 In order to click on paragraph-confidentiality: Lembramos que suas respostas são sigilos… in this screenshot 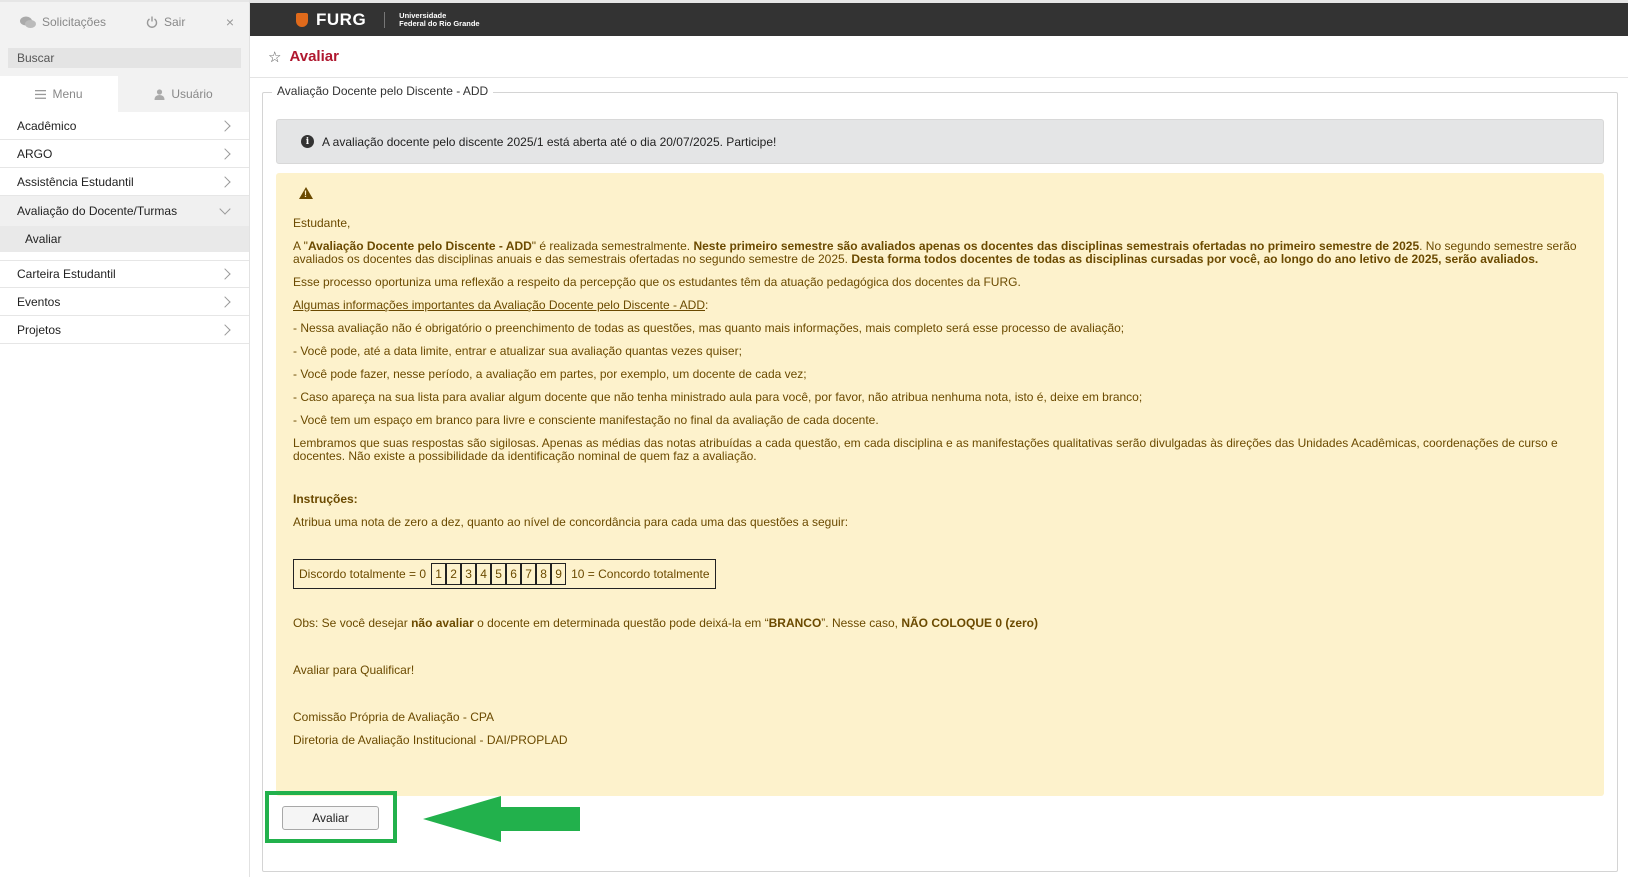, I will do `click(925, 449)`.